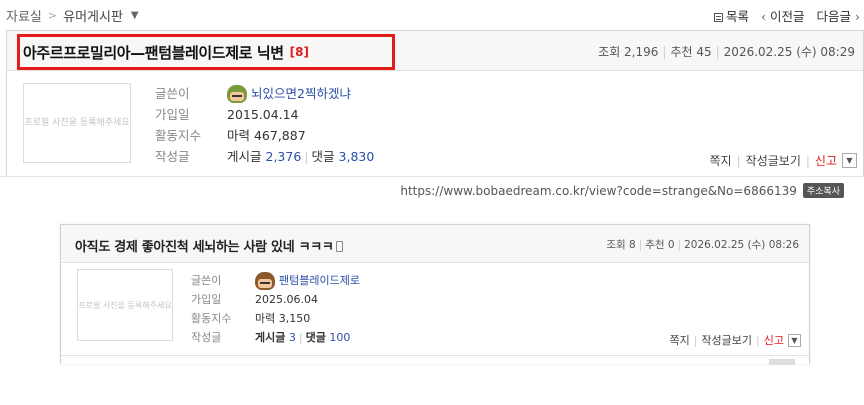 The image size is (864, 405). What do you see at coordinates (125, 305) in the screenshot?
I see `embedded-profile-photo: 프로필 사진을 등록해주세요` at bounding box center [125, 305].